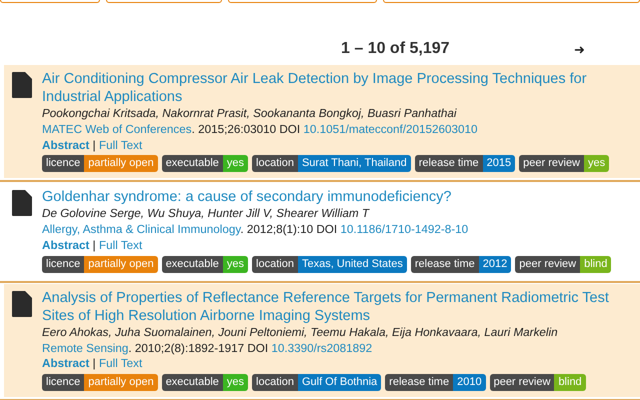 The height and width of the screenshot is (400, 640). Describe the element at coordinates (404, 229) in the screenshot. I see `doi-link: 10.1186/1710-1492-8-10` at that location.